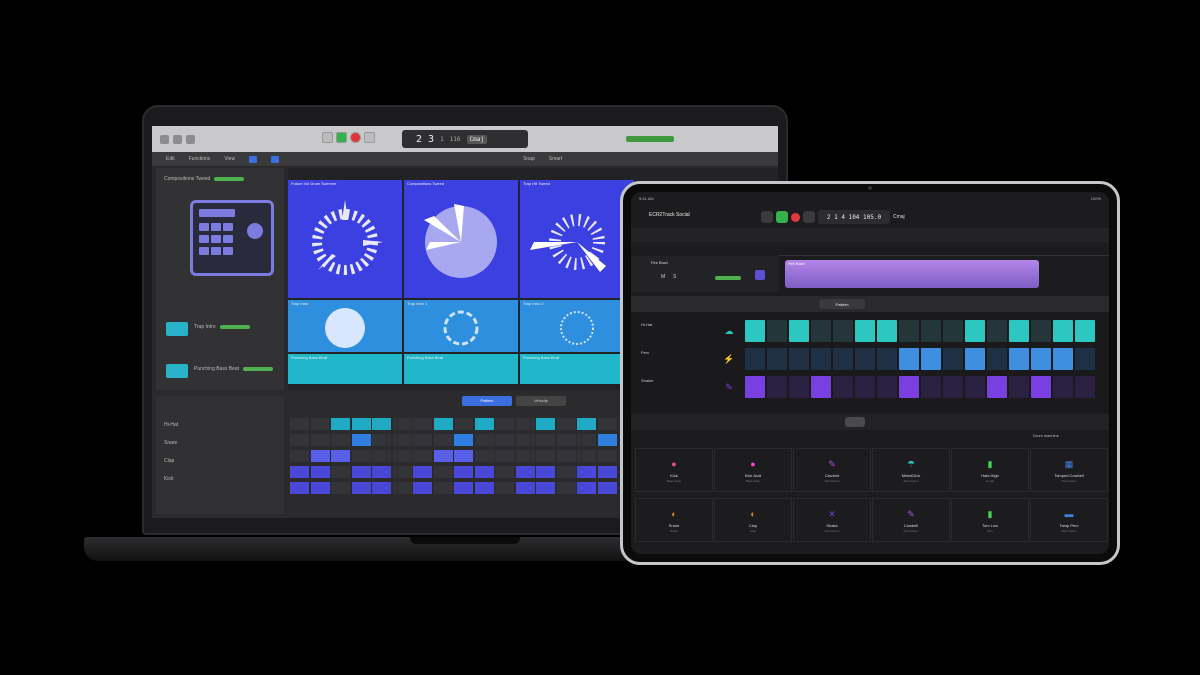 Image resolution: width=1200 pixels, height=675 pixels. Describe the element at coordinates (170, 159) in the screenshot. I see `edit-menu: Edit` at that location.